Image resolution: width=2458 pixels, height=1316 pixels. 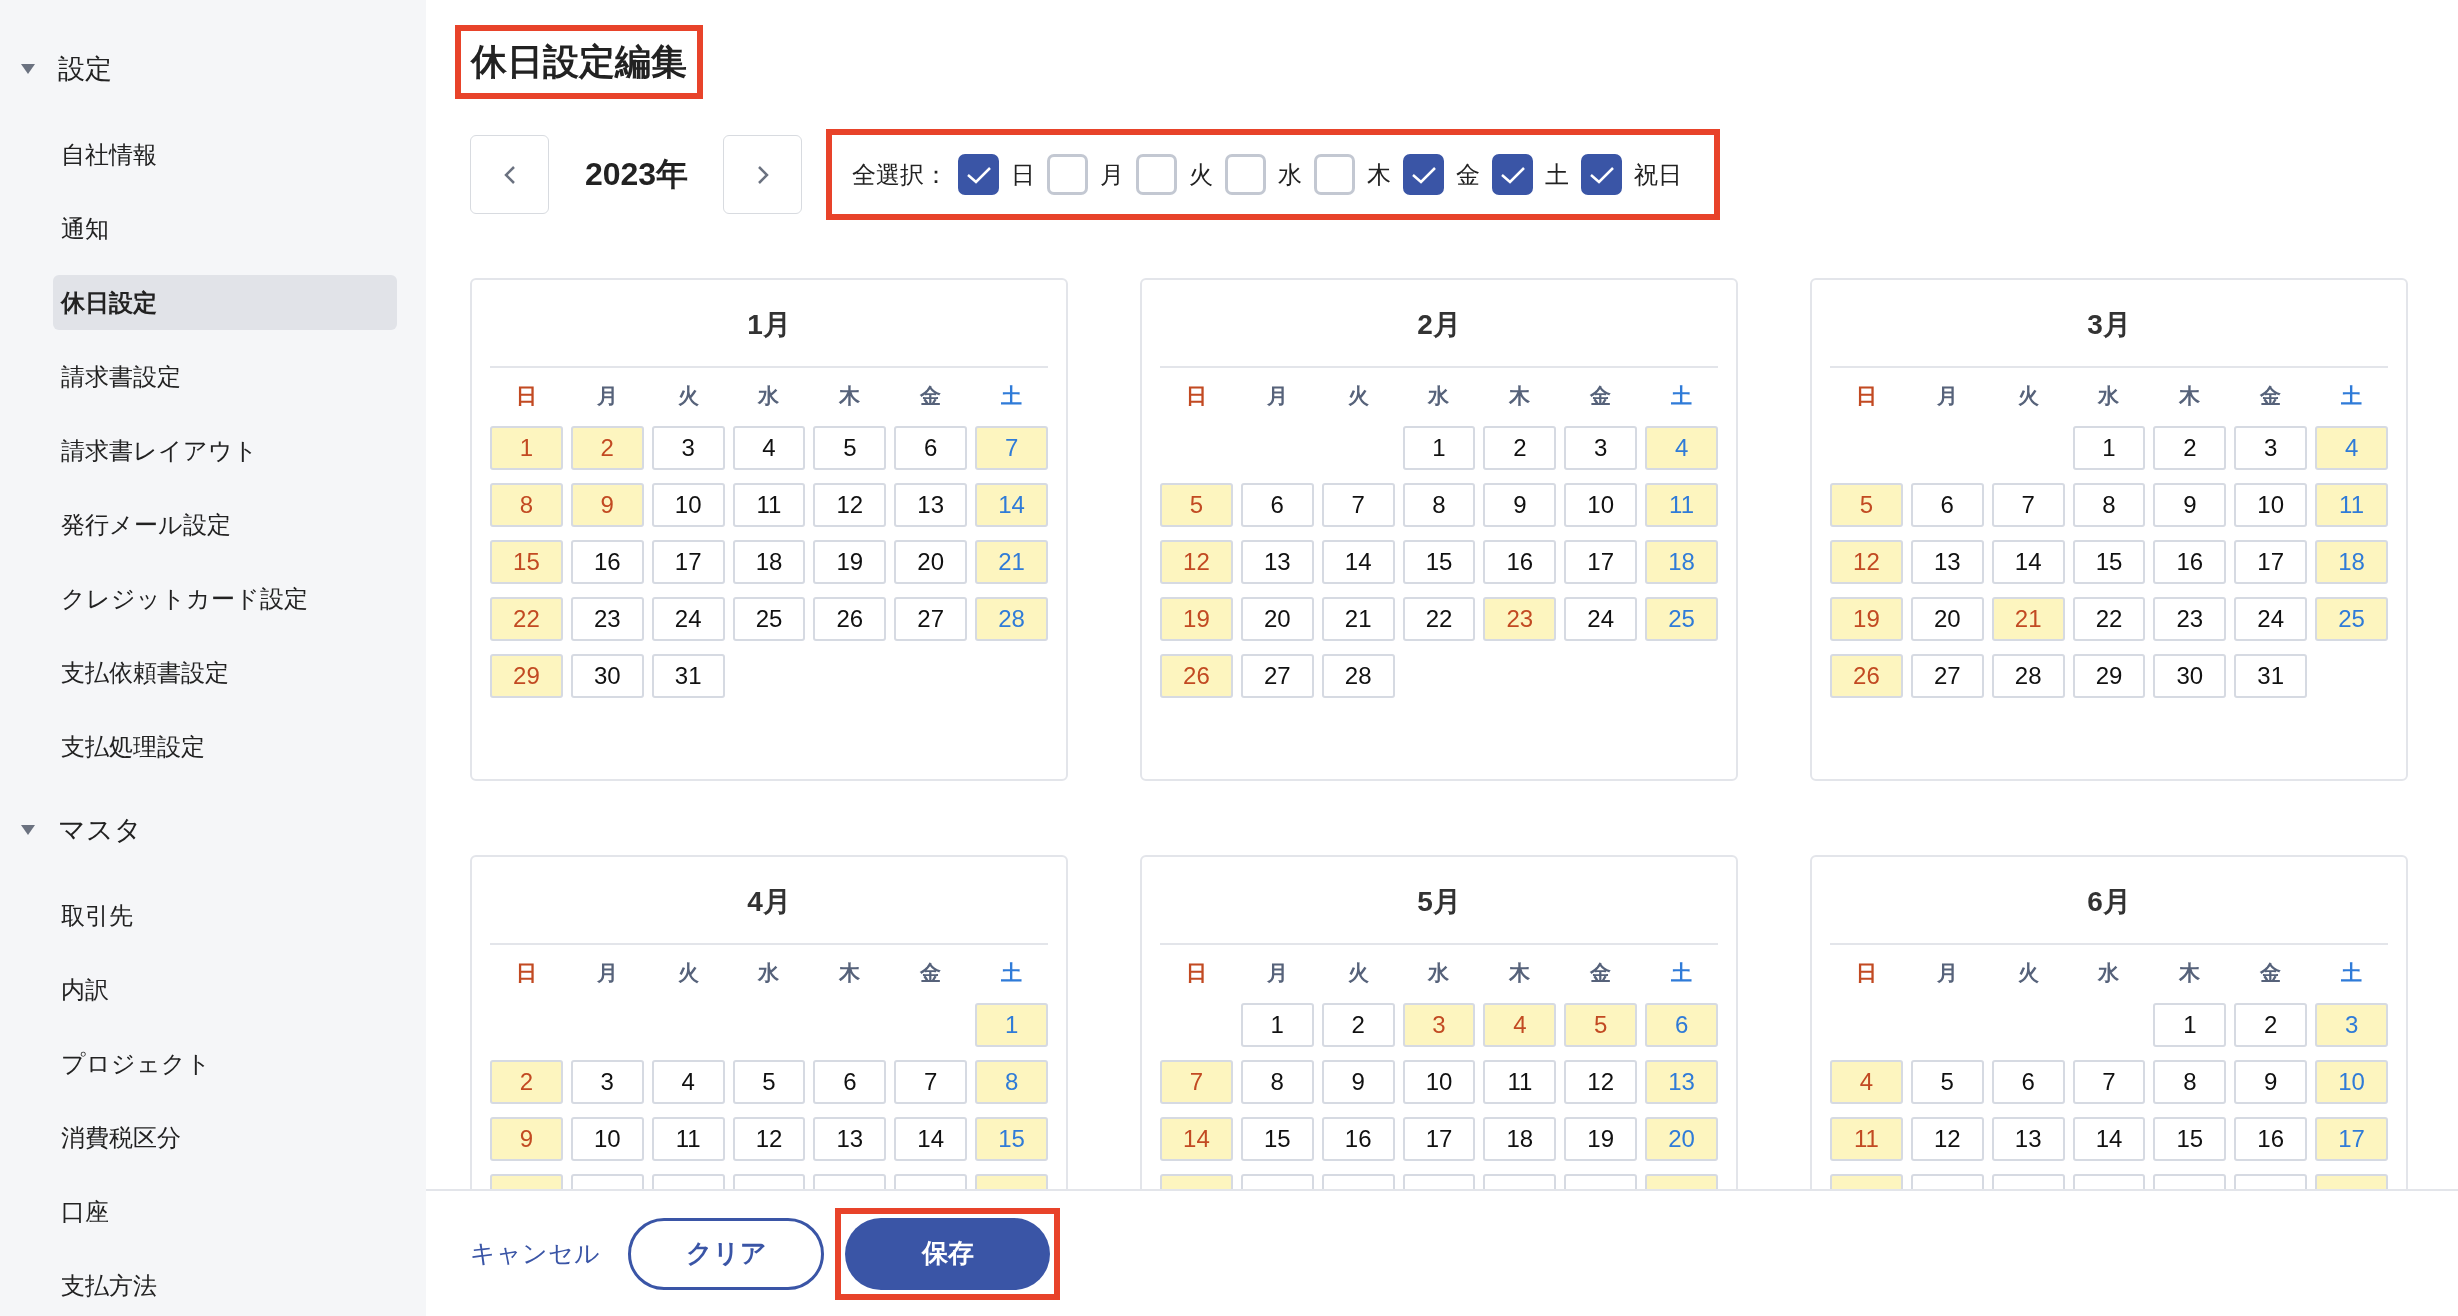 What do you see at coordinates (225, 1137) in the screenshot?
I see `sidebar-item: 消費税区分` at bounding box center [225, 1137].